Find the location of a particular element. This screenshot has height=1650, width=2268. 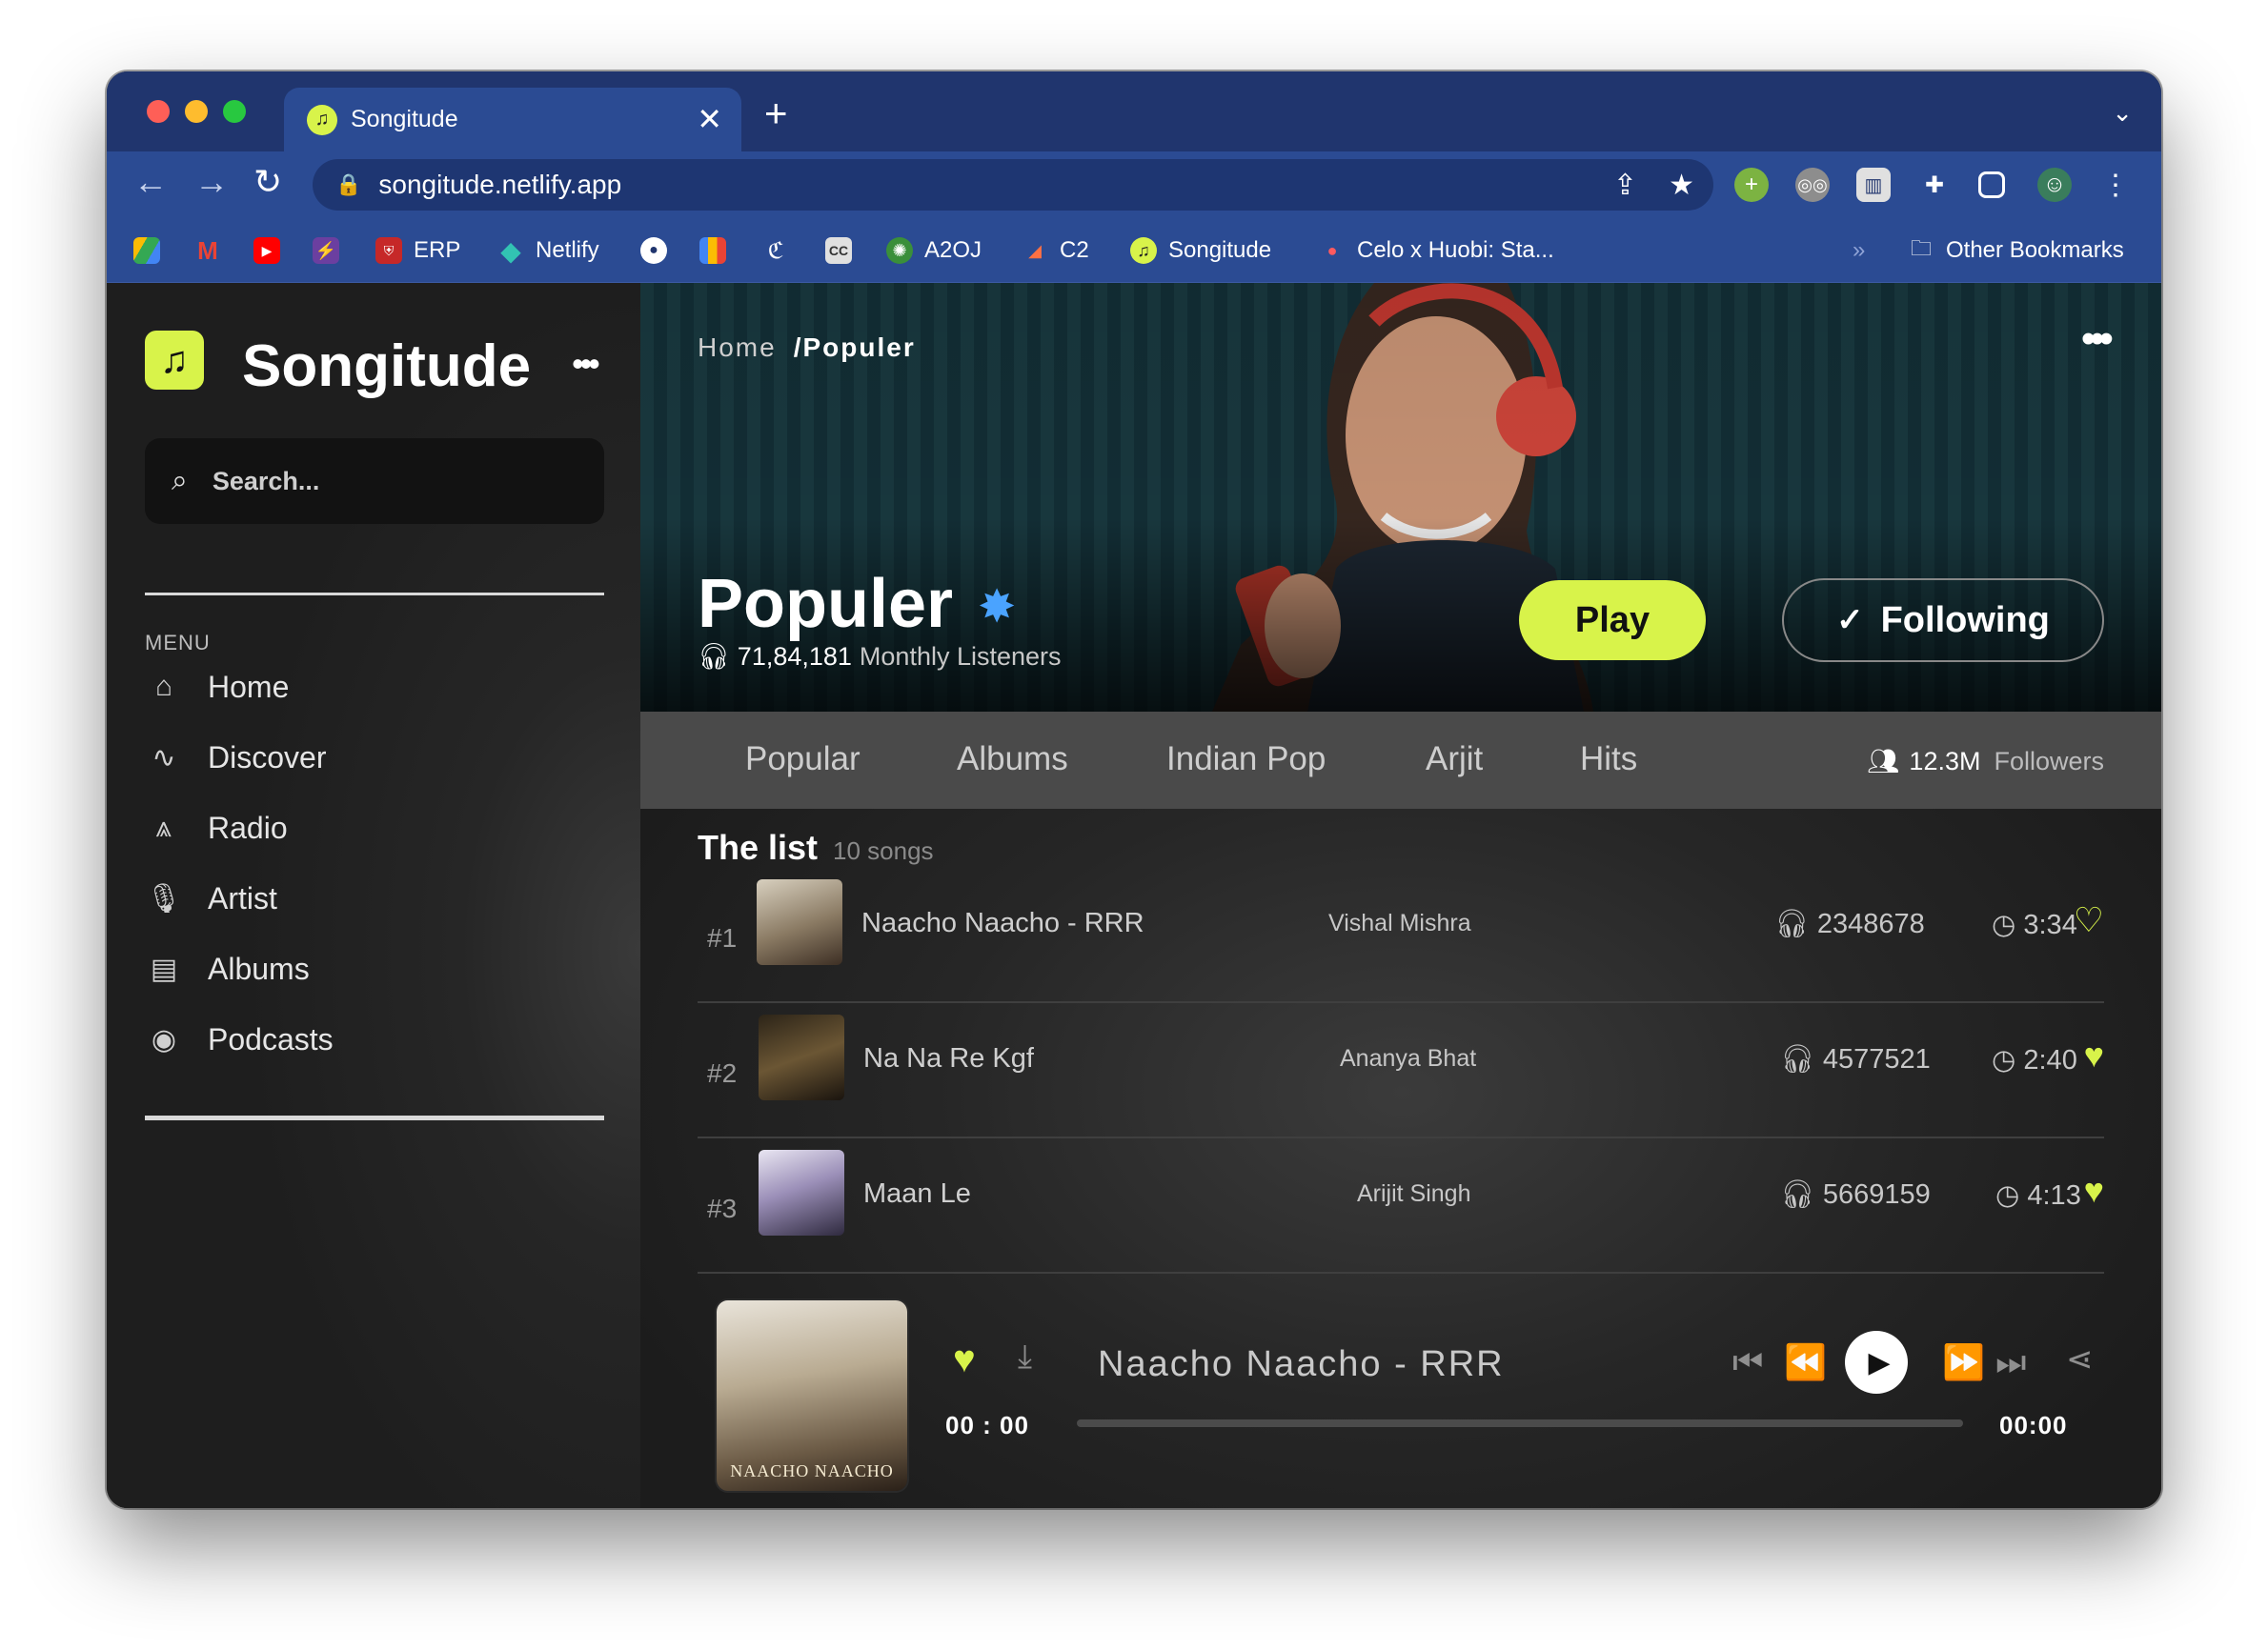

bookmark-a2oj: ✺ A2OJ is located at coordinates (934, 251).